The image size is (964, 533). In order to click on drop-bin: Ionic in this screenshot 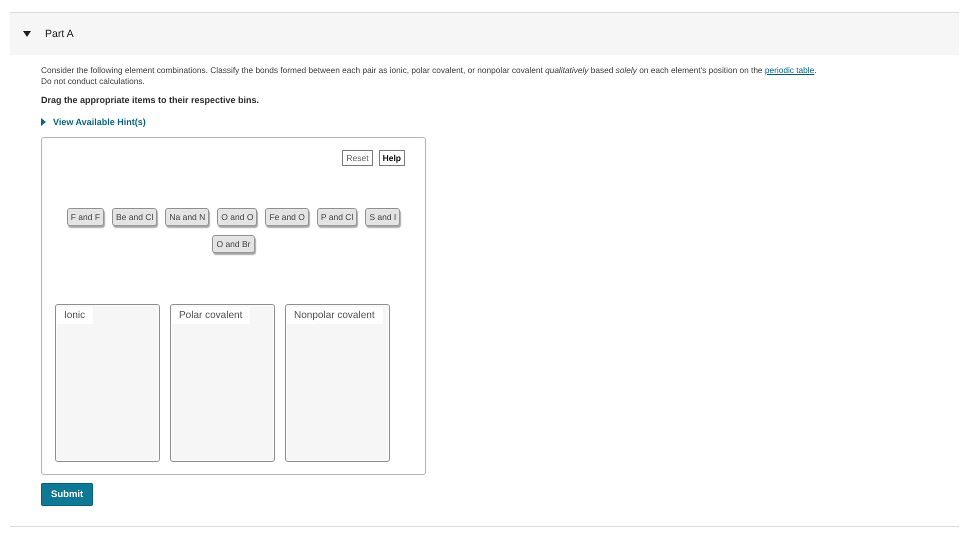, I will do `click(107, 383)`.